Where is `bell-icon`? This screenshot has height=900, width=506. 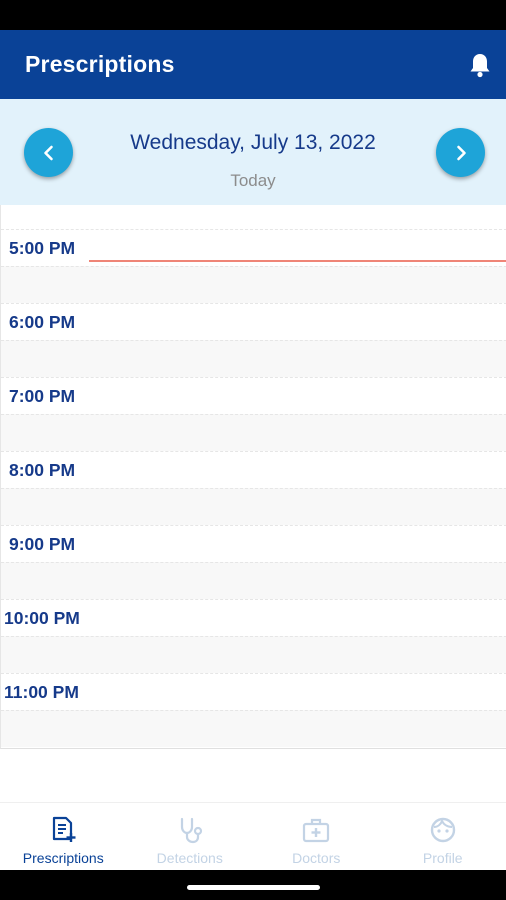 bell-icon is located at coordinates (480, 65).